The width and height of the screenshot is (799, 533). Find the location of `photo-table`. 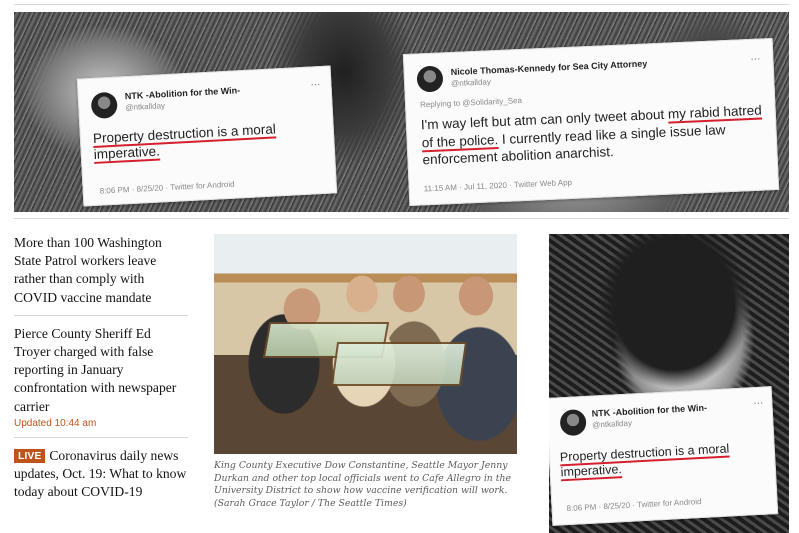

photo-table is located at coordinates (399, 364).